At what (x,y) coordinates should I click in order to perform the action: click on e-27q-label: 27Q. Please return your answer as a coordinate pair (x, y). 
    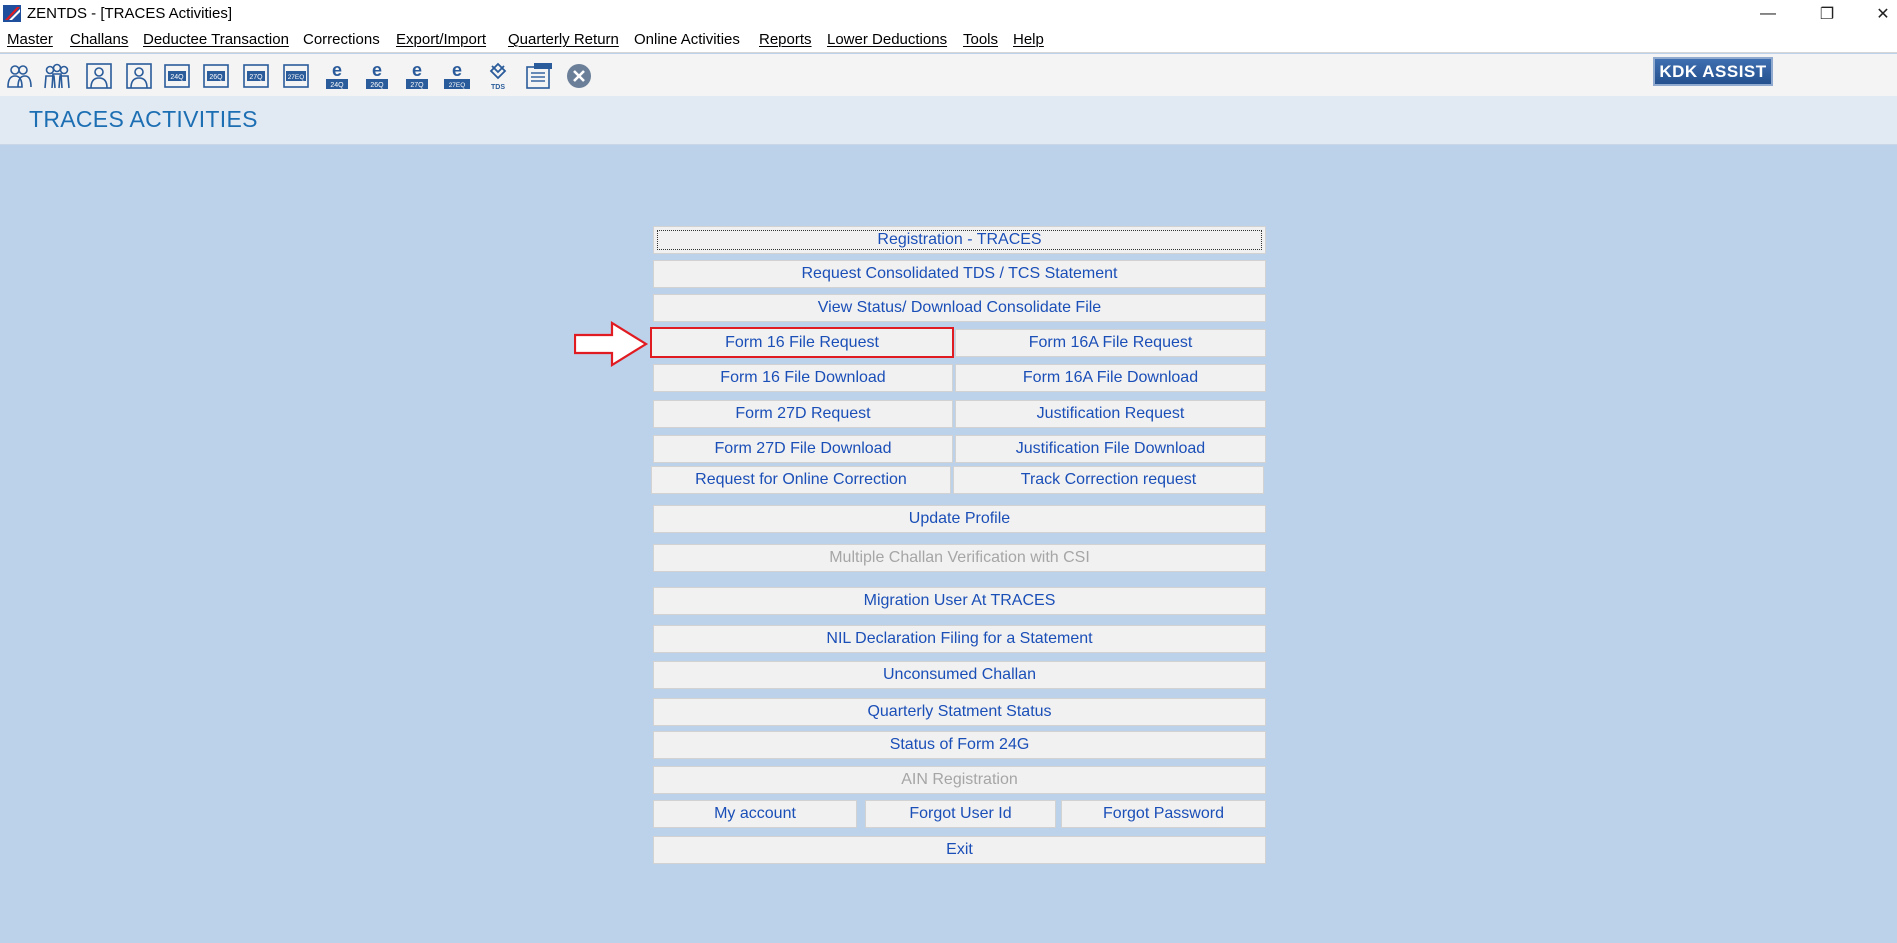
    Looking at the image, I should click on (417, 85).